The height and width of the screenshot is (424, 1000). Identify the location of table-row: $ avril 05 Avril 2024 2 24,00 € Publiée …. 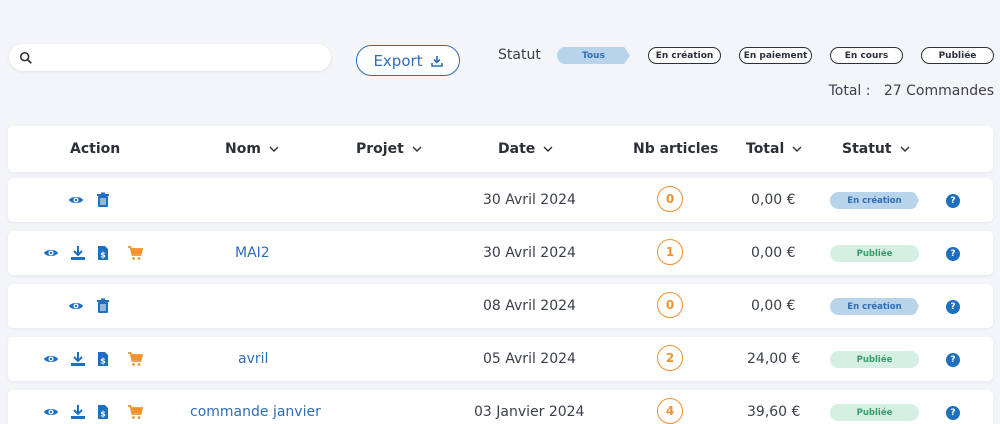
(500, 359).